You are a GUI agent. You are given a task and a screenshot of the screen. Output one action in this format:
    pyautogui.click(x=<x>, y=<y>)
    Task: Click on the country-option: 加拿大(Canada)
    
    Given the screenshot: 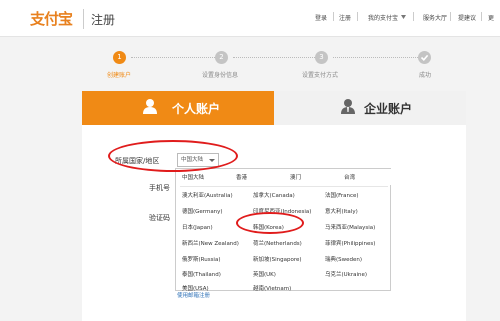 What is the action you would take?
    pyautogui.click(x=274, y=195)
    